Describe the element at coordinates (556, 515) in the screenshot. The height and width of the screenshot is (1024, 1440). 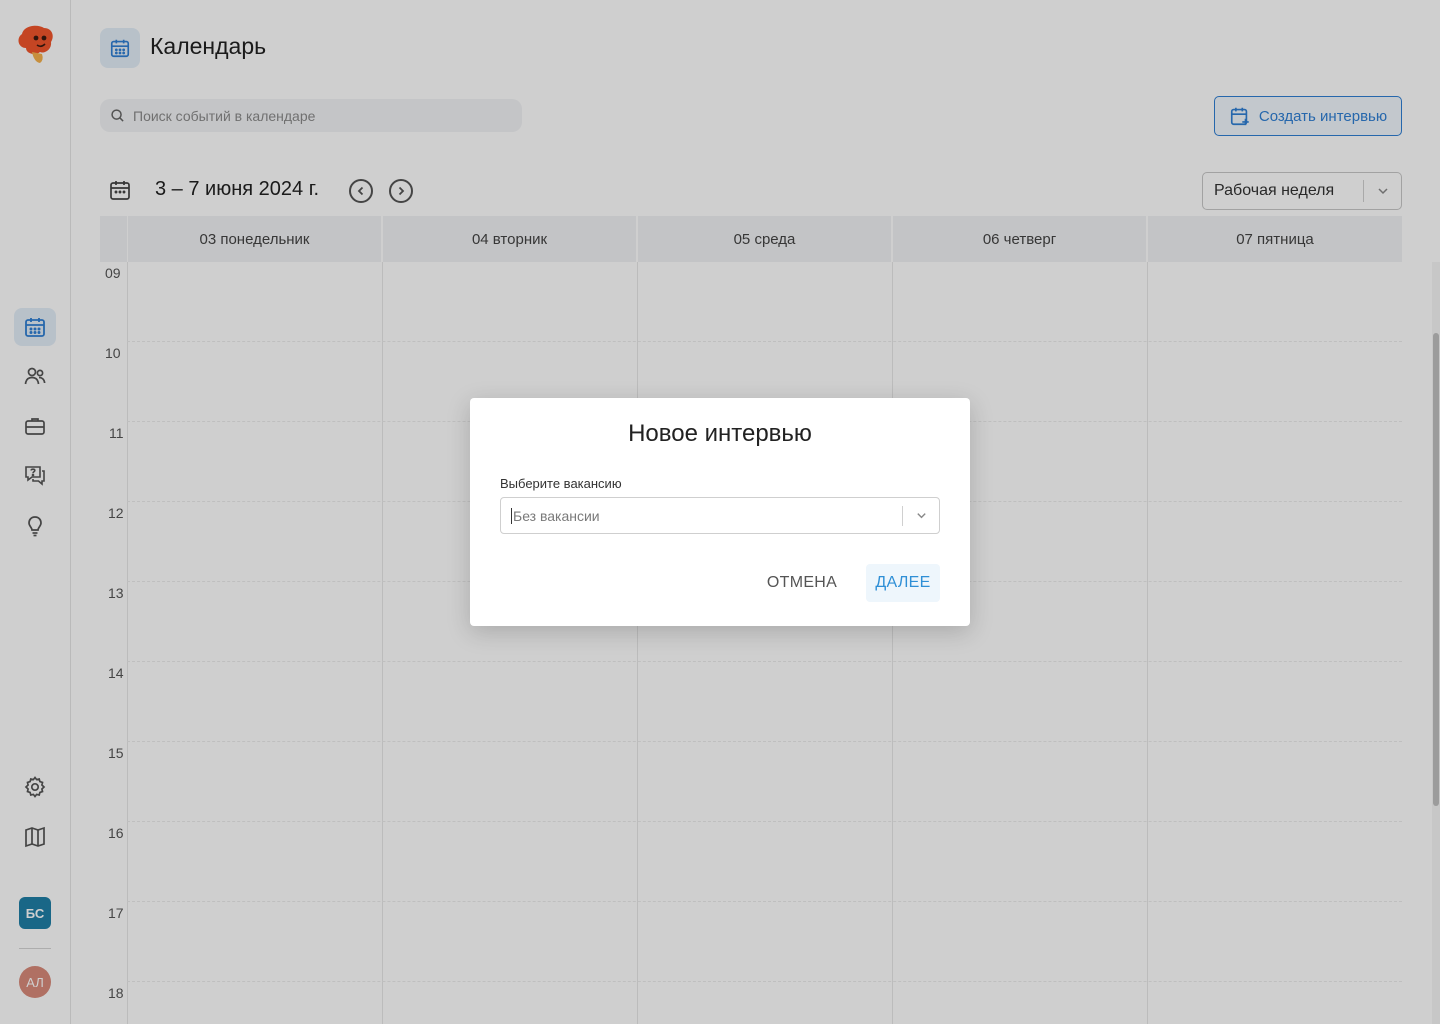
I see `vacancy-select-placeholder: Без вакансии` at that location.